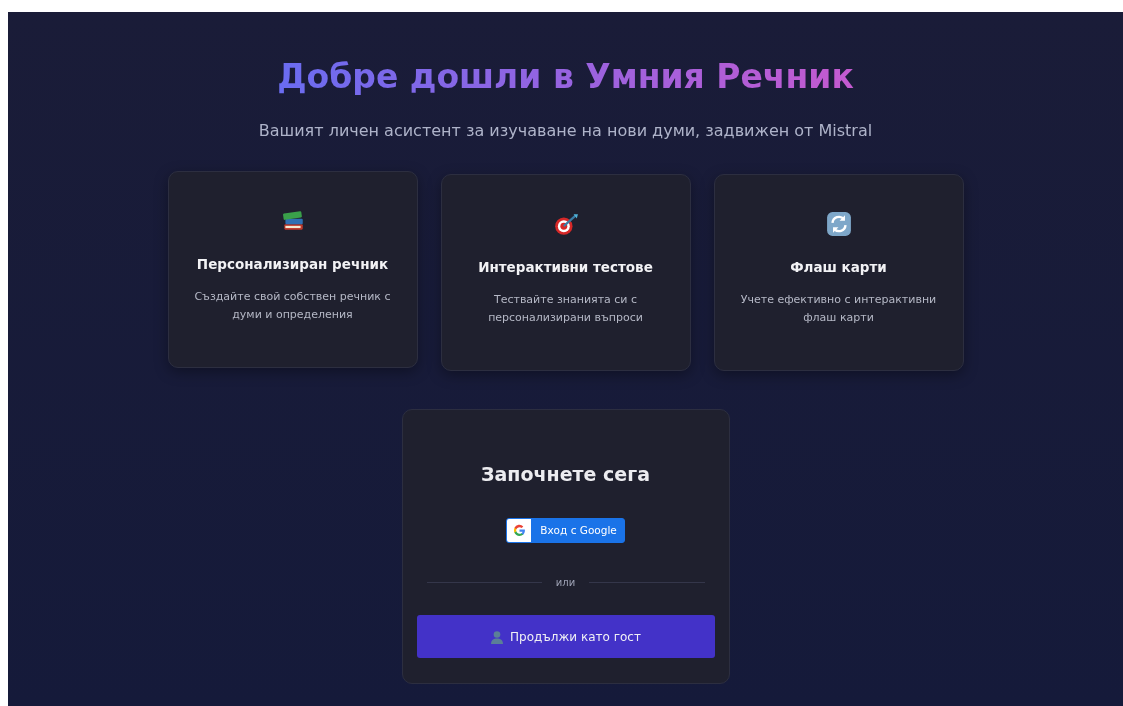 Image resolution: width=1123 pixels, height=706 pixels. What do you see at coordinates (292, 305) in the screenshot?
I see `feature-description: Създайте свой собствен речник с думи и определения` at bounding box center [292, 305].